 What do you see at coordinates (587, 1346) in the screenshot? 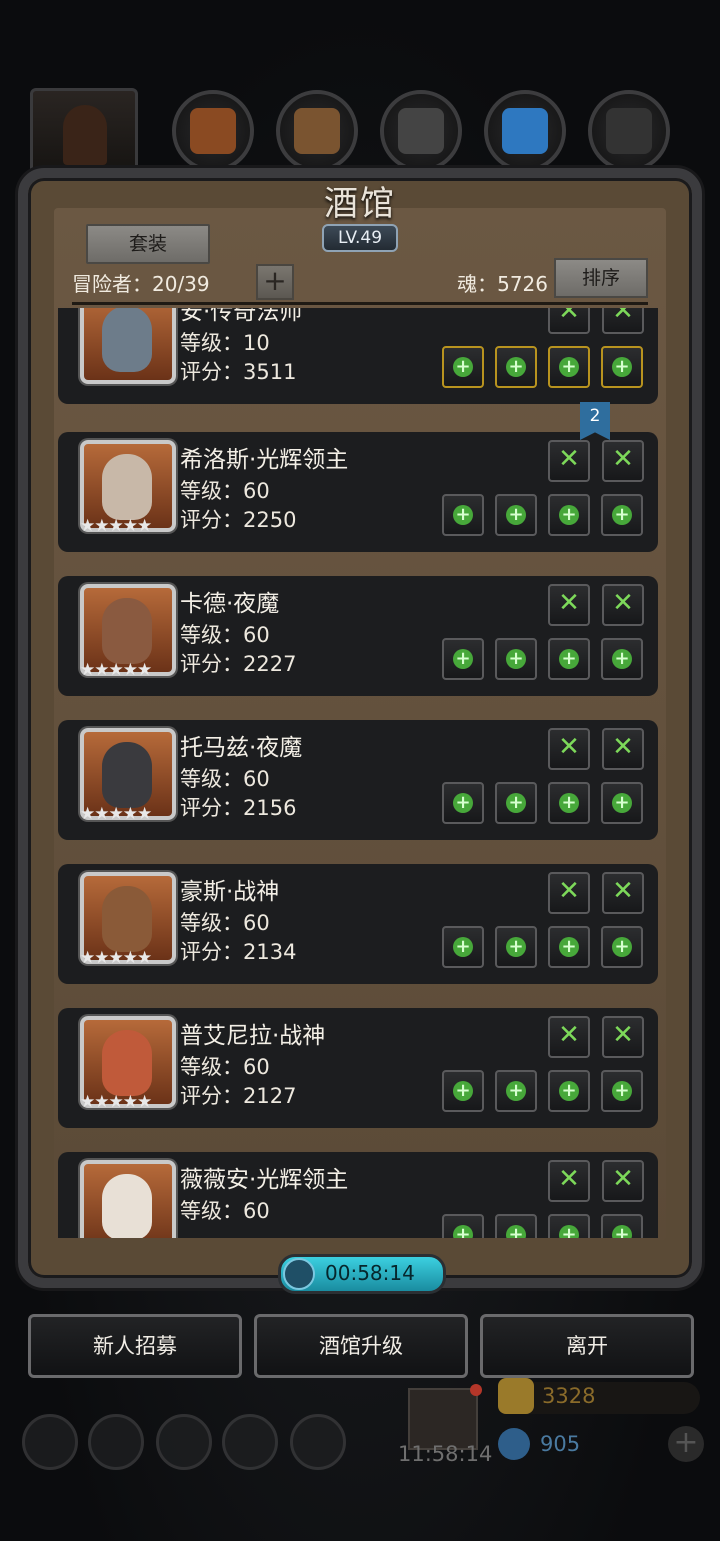
I see `leave-button: 离开` at bounding box center [587, 1346].